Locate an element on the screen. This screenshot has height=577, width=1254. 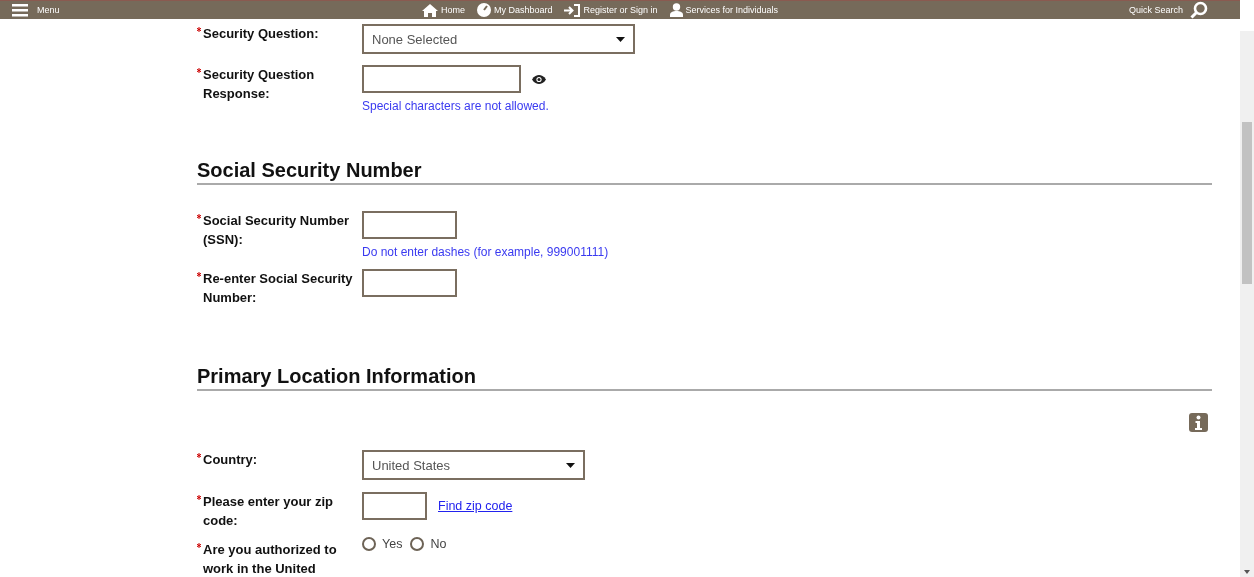
field-label: Security Question Response: is located at coordinates (259, 84).